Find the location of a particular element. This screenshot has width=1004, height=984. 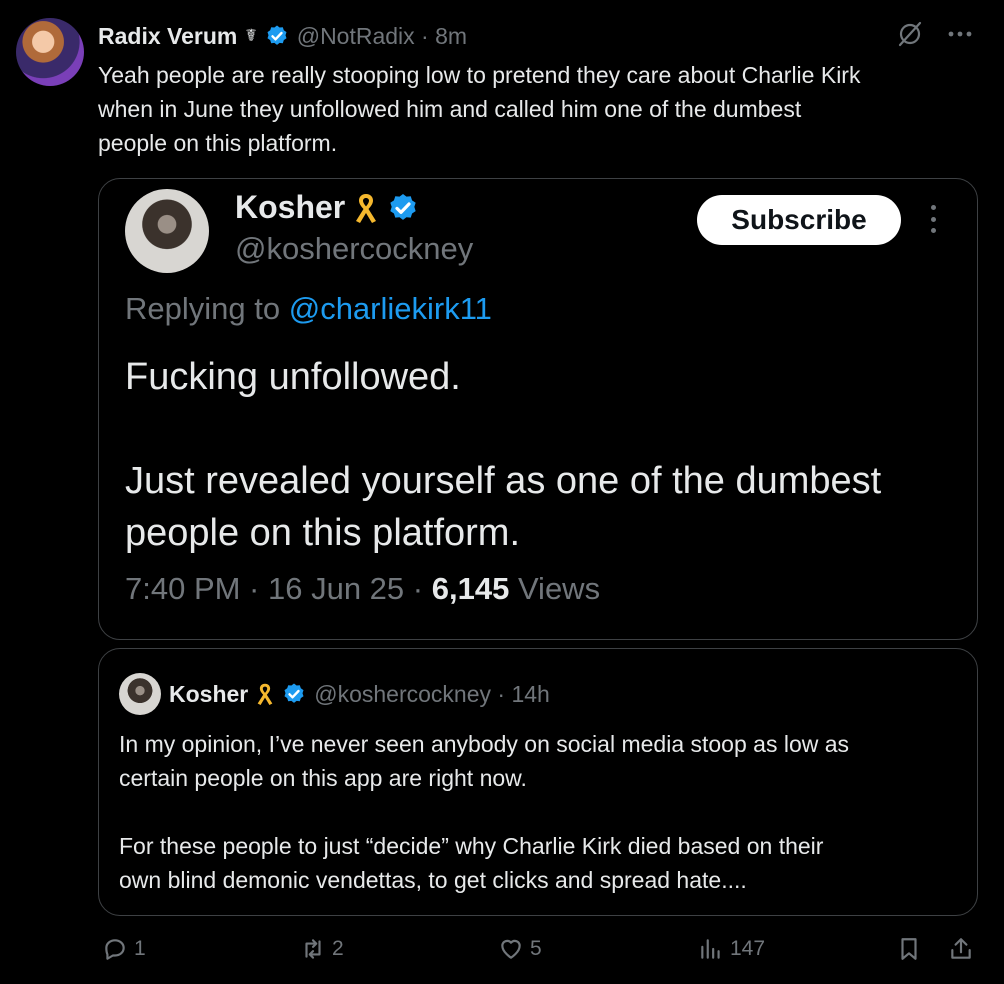

post-header: Radix Verum ☤ @NotRadix · 8m is located at coordinates (543, 36).